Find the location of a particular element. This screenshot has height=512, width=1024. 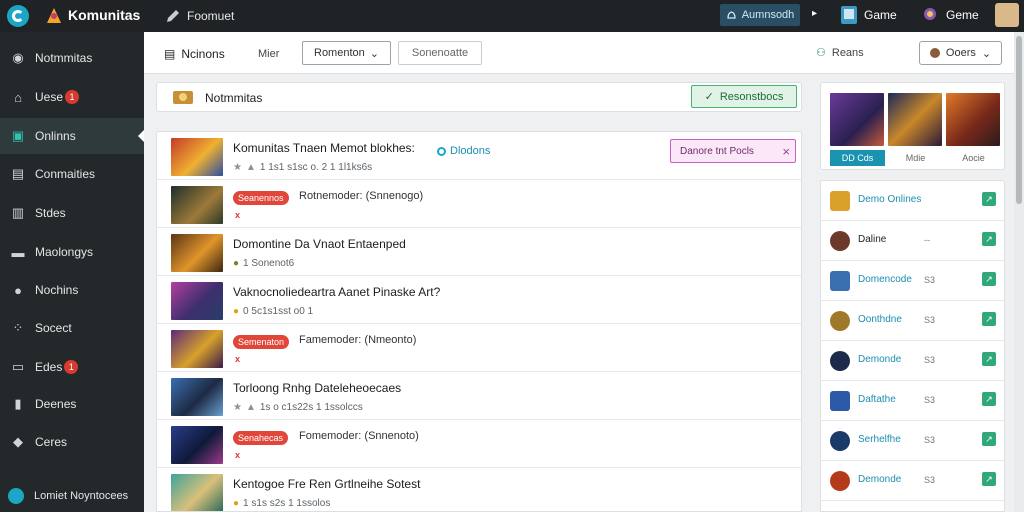

sidebar-item-ceres: ◆ Ceres is located at coordinates (72, 442).